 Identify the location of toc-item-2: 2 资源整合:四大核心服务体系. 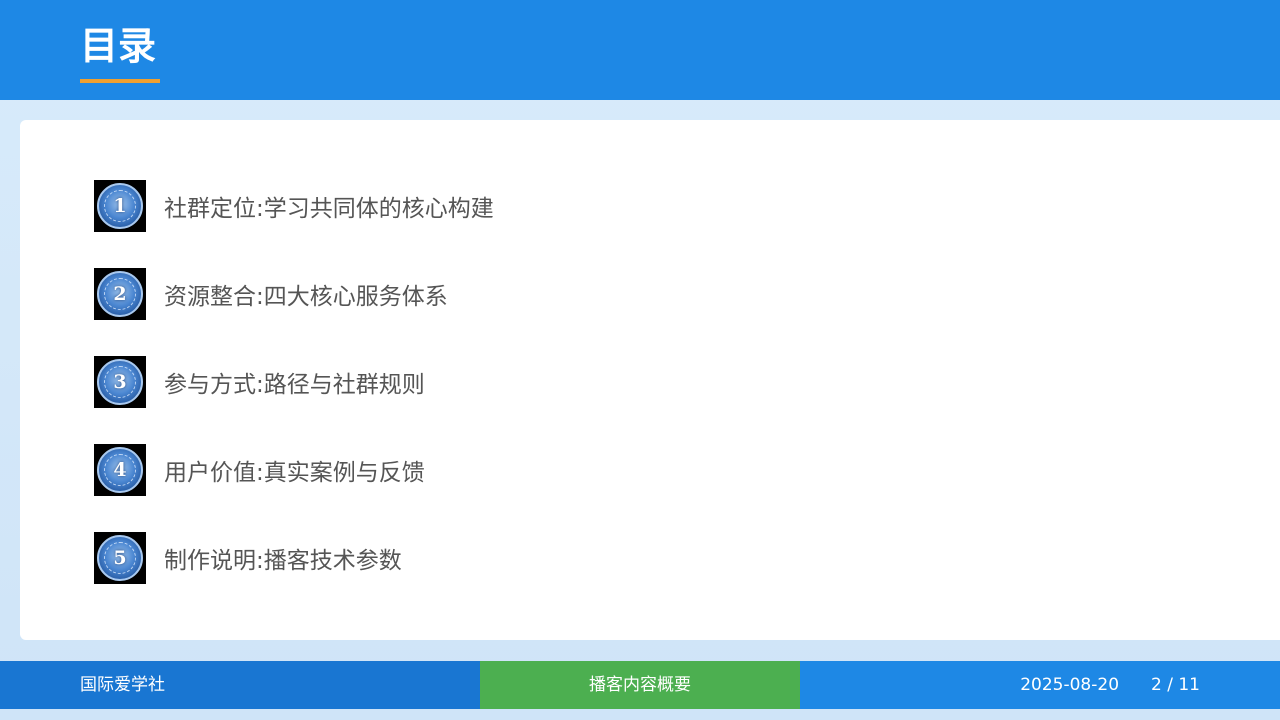
(271, 294).